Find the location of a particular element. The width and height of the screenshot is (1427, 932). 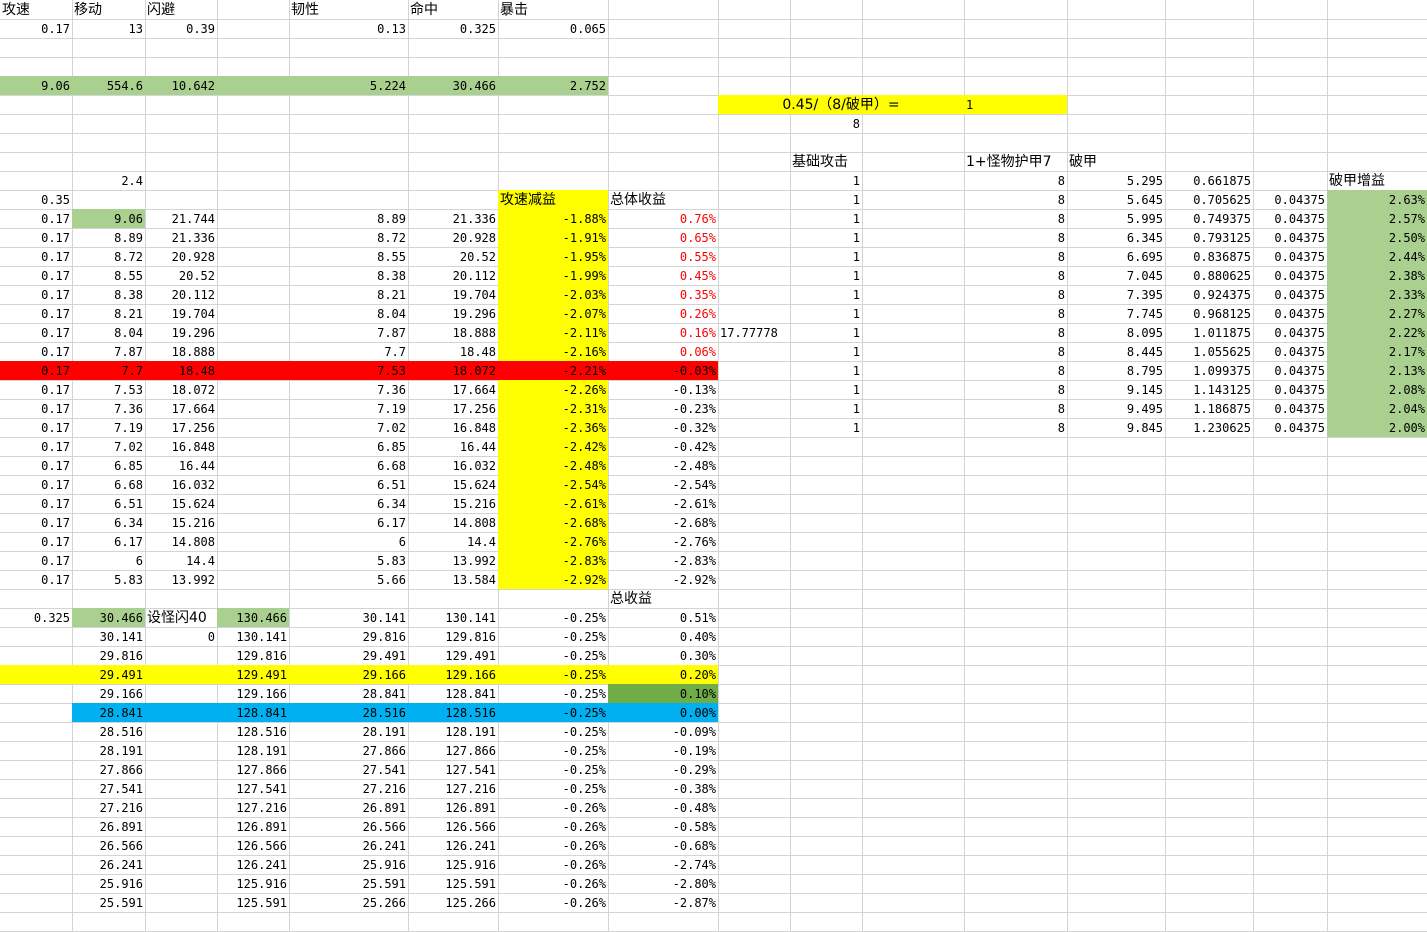

cell-r18-c2: 19.296 is located at coordinates (181, 333).